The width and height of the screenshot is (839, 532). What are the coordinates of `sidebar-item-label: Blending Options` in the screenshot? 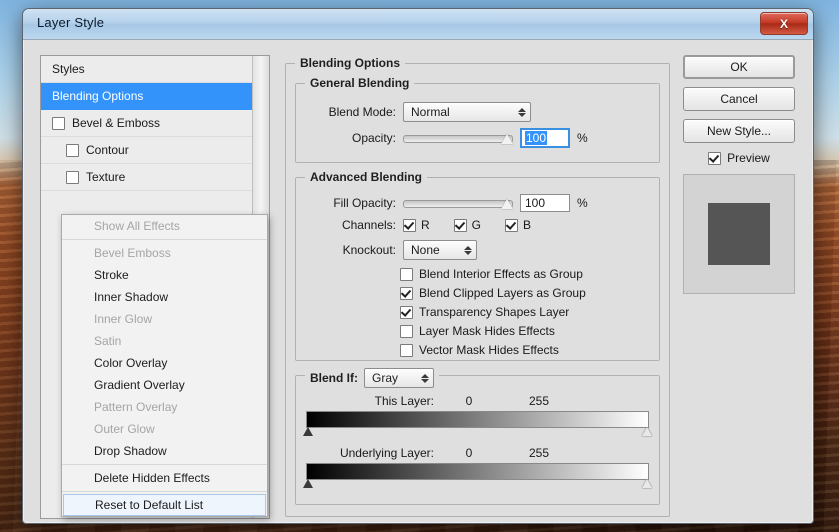 It's located at (98, 96).